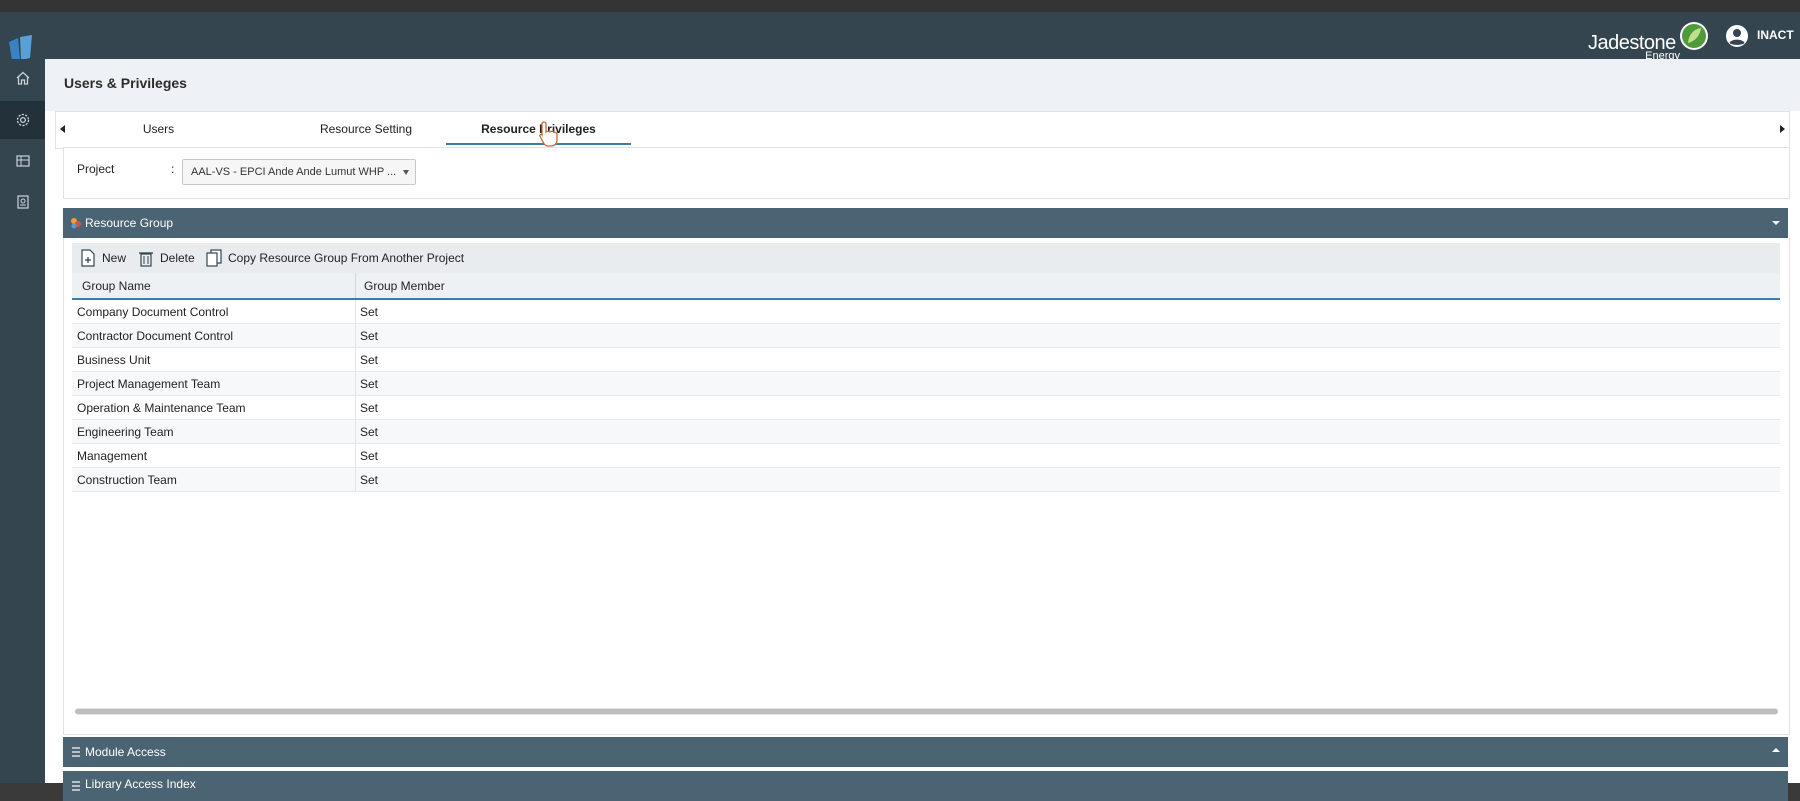 The image size is (1800, 801). Describe the element at coordinates (1776, 223) in the screenshot. I see `collapse-icon` at that location.